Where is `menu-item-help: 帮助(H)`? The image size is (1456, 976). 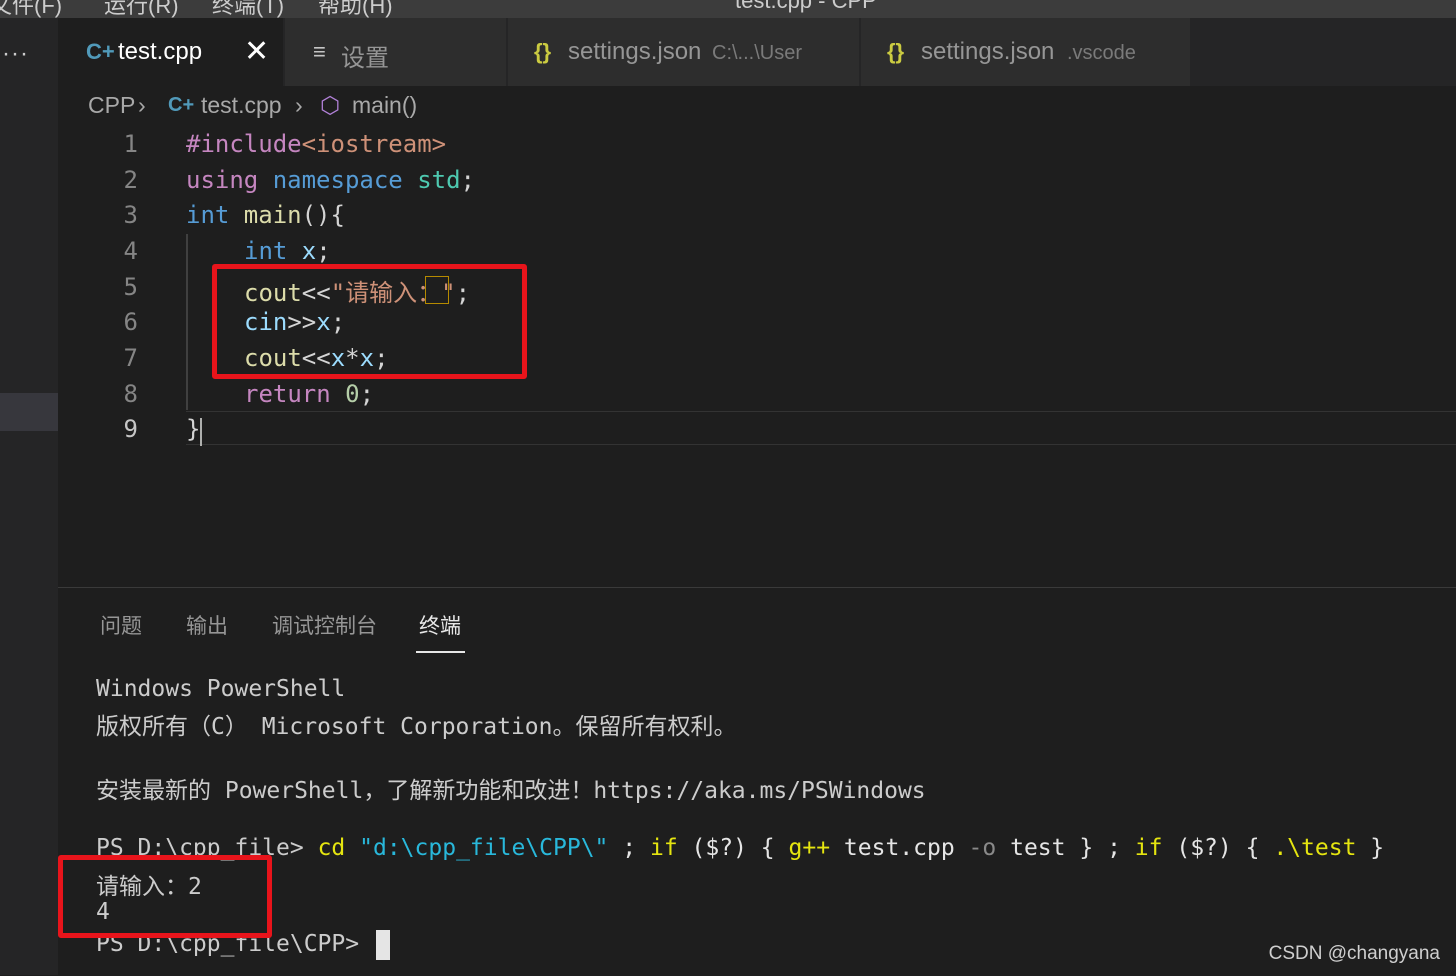 menu-item-help: 帮助(H) is located at coordinates (355, 9).